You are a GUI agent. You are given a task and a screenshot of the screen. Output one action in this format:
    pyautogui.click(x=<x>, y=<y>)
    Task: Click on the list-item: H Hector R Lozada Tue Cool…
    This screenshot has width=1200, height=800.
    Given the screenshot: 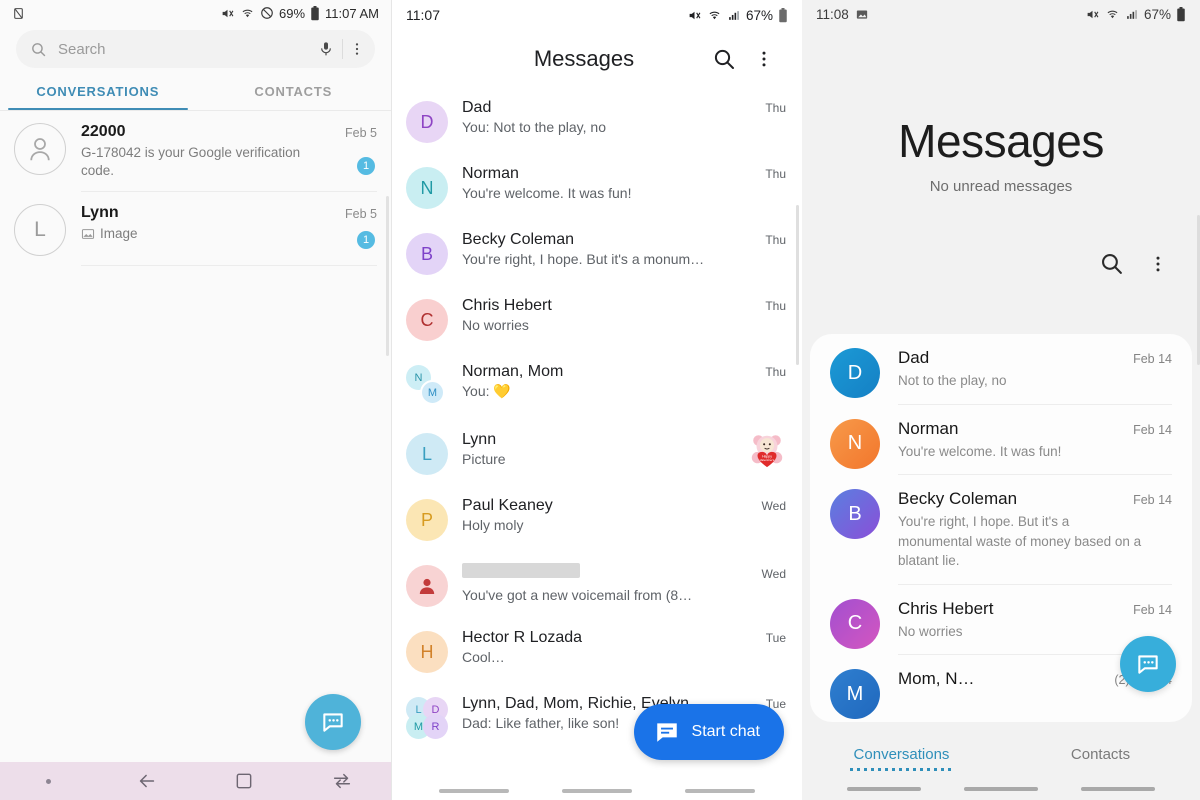 What is the action you would take?
    pyautogui.click(x=597, y=651)
    